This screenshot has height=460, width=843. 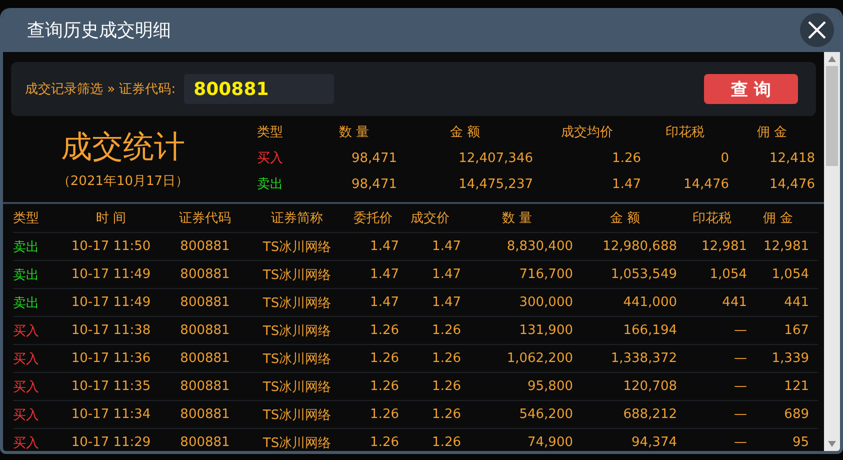 I want to click on table-cell-text: 120,708, so click(x=649, y=386).